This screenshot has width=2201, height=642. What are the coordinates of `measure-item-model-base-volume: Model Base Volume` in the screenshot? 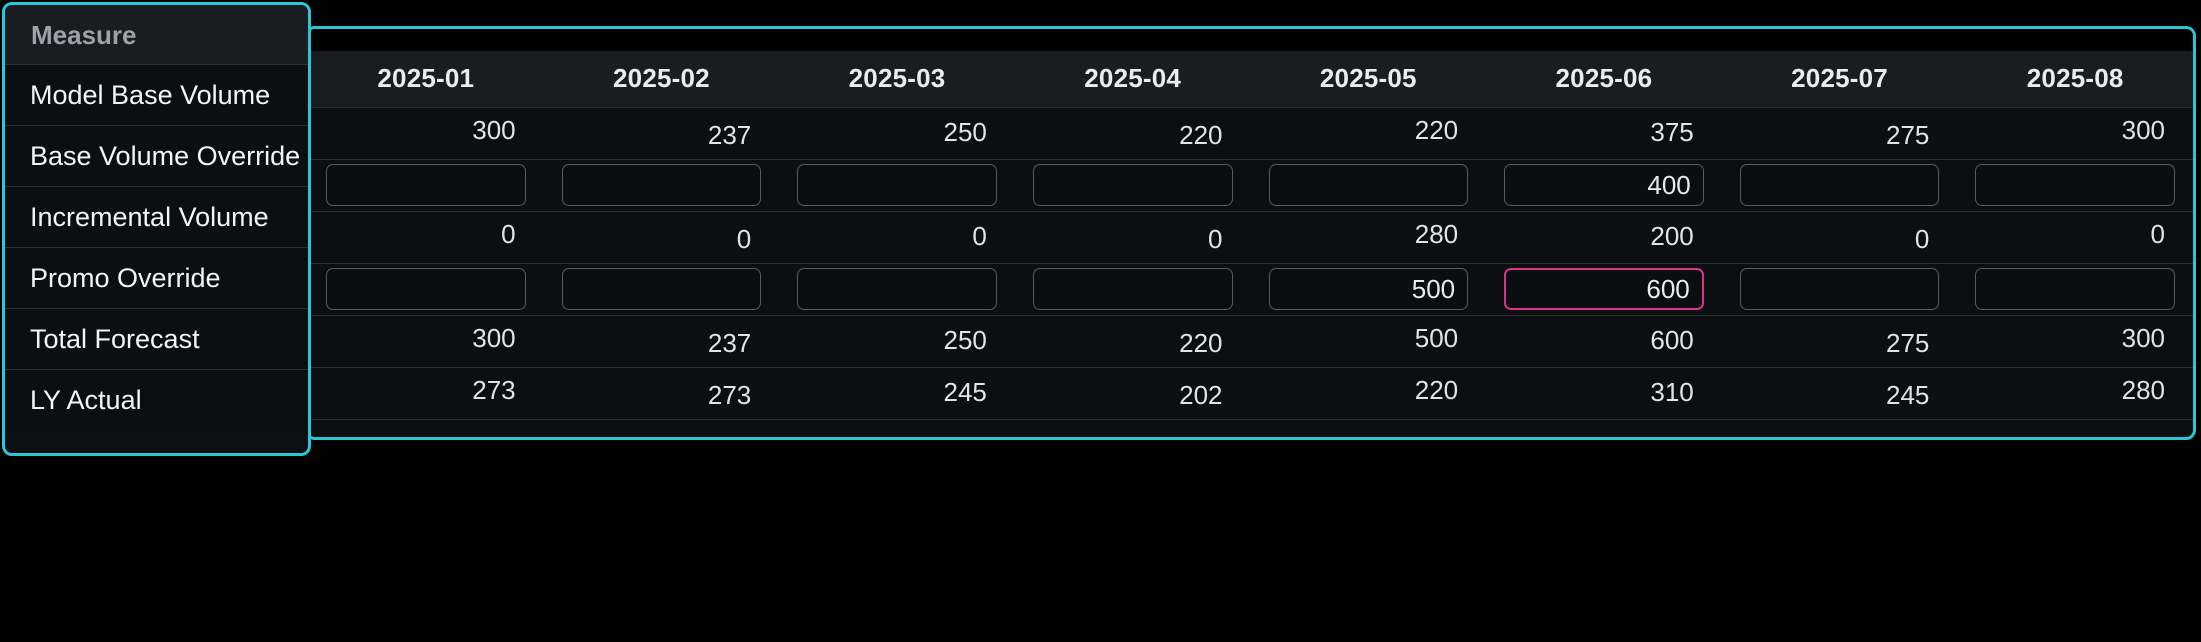 It's located at (156, 95).